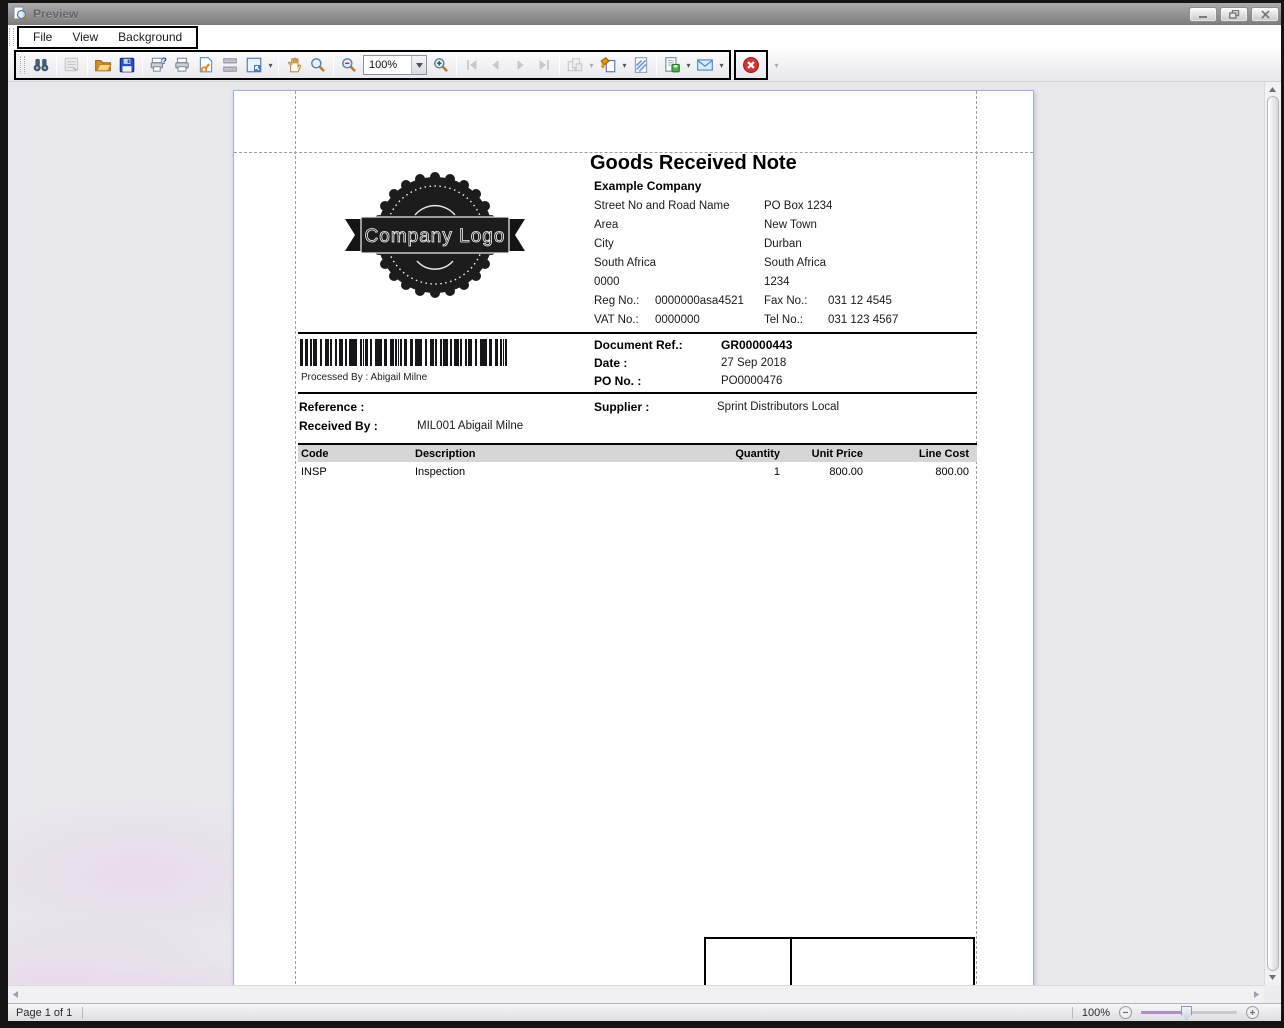 The image size is (1284, 1028). What do you see at coordinates (72, 65) in the screenshot?
I see `document-map-button` at bounding box center [72, 65].